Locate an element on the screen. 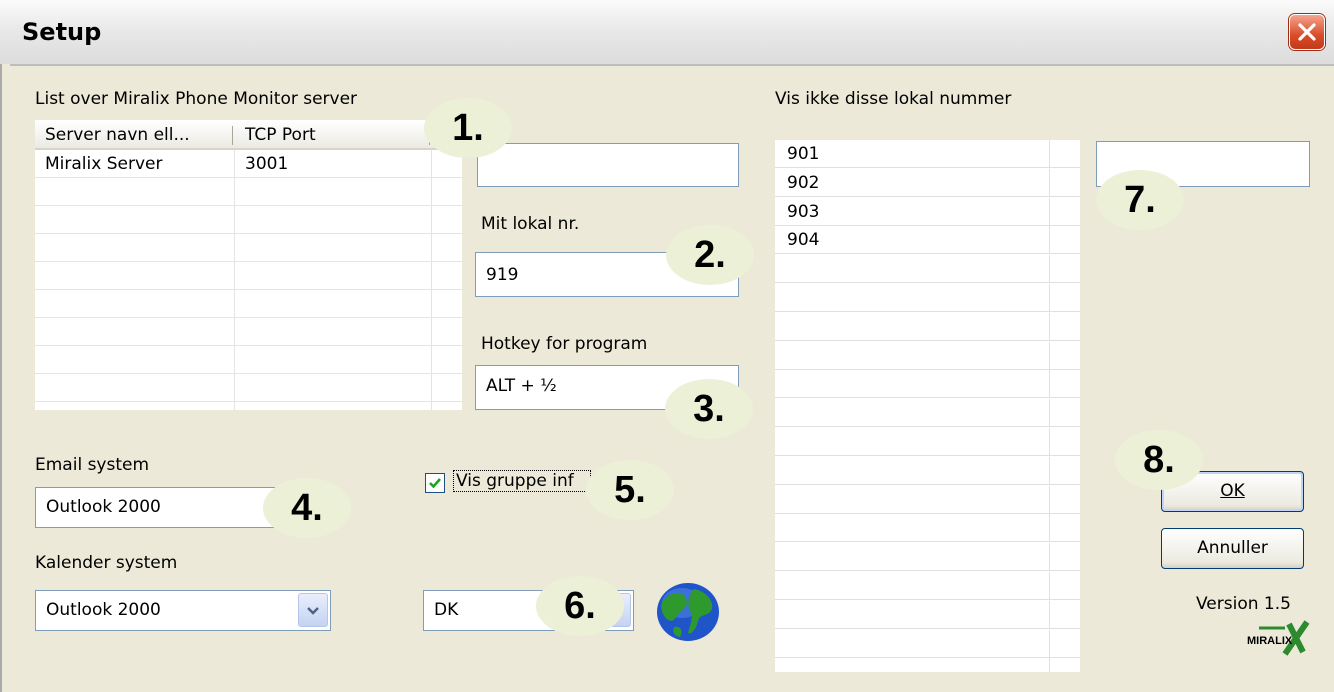 The height and width of the screenshot is (692, 1334). calendar-dropdown-button is located at coordinates (313, 610).